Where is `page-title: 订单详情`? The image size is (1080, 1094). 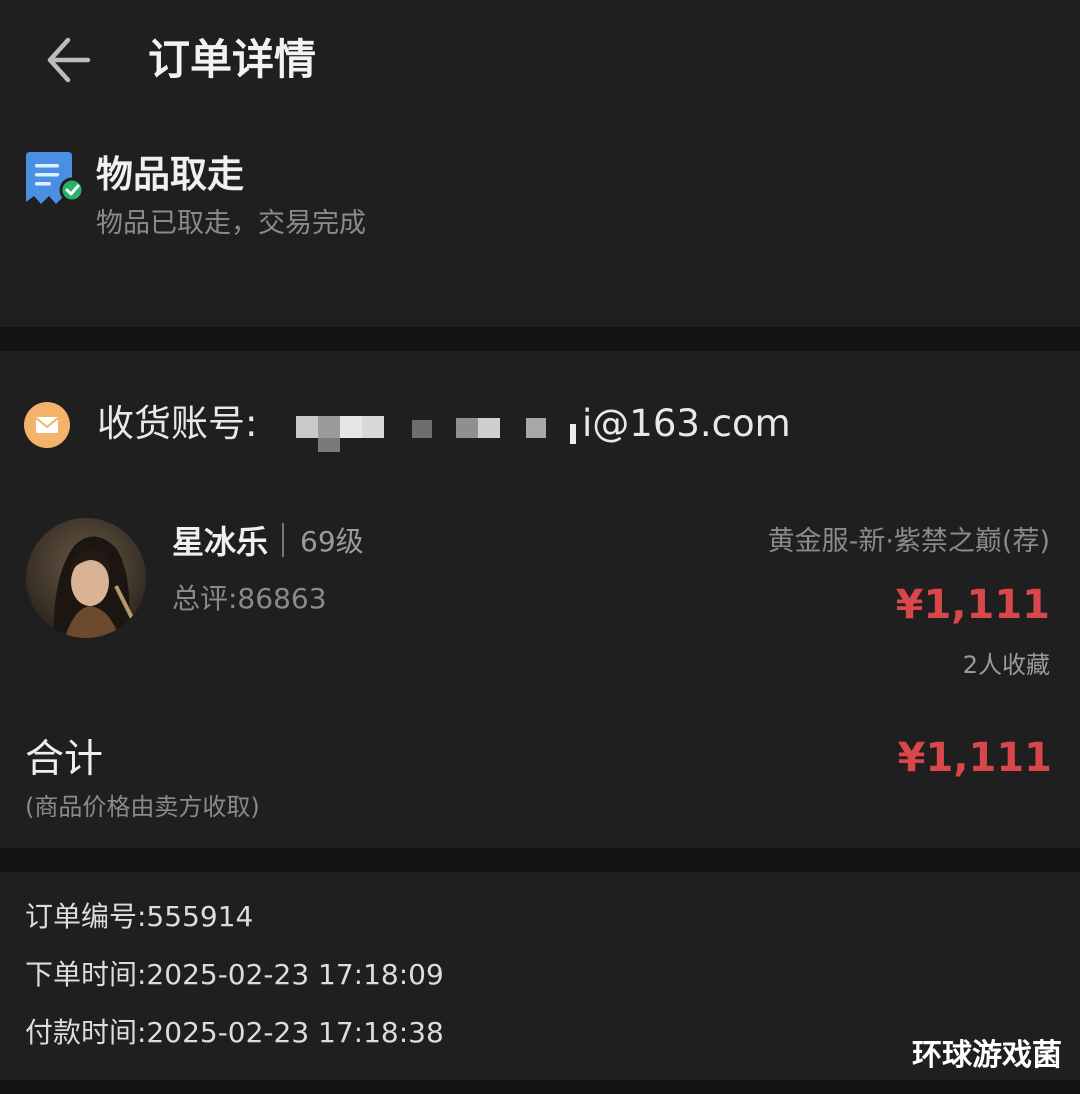
page-title: 订单详情 is located at coordinates (232, 59).